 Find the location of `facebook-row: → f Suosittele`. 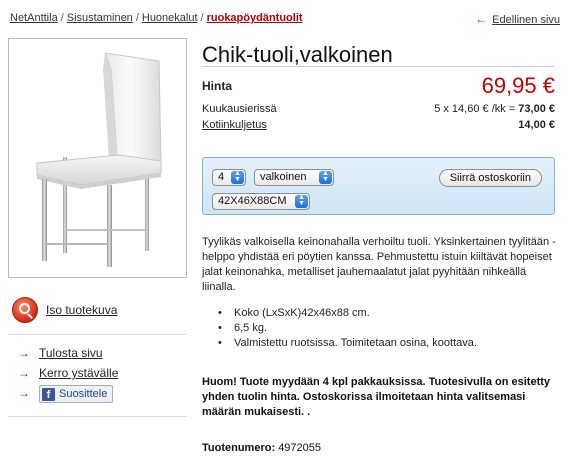

facebook-row: → f Suosittele is located at coordinates (68, 393).